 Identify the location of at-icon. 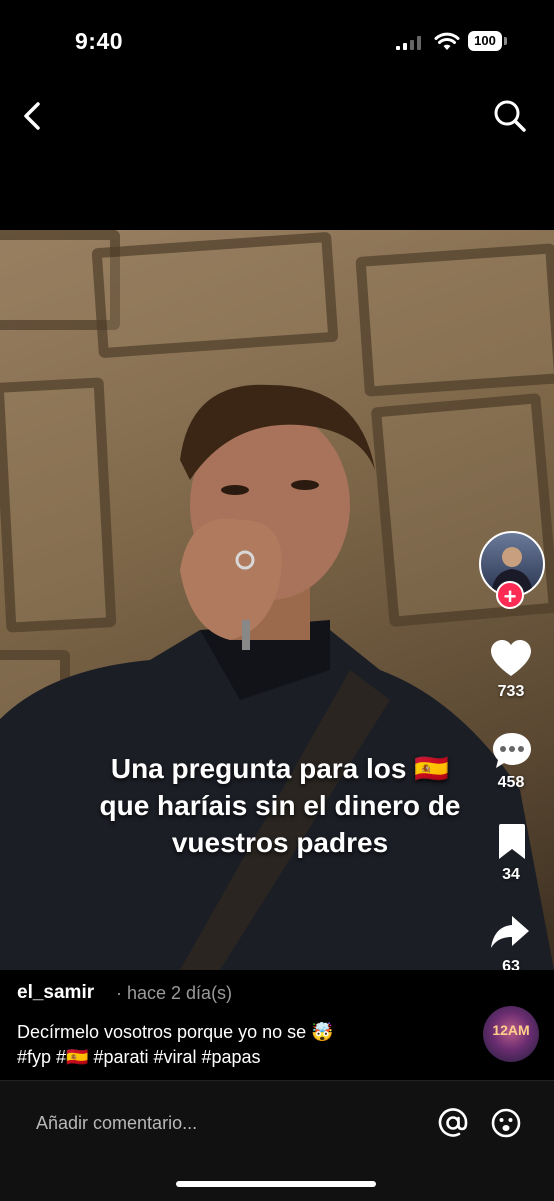
(453, 1123).